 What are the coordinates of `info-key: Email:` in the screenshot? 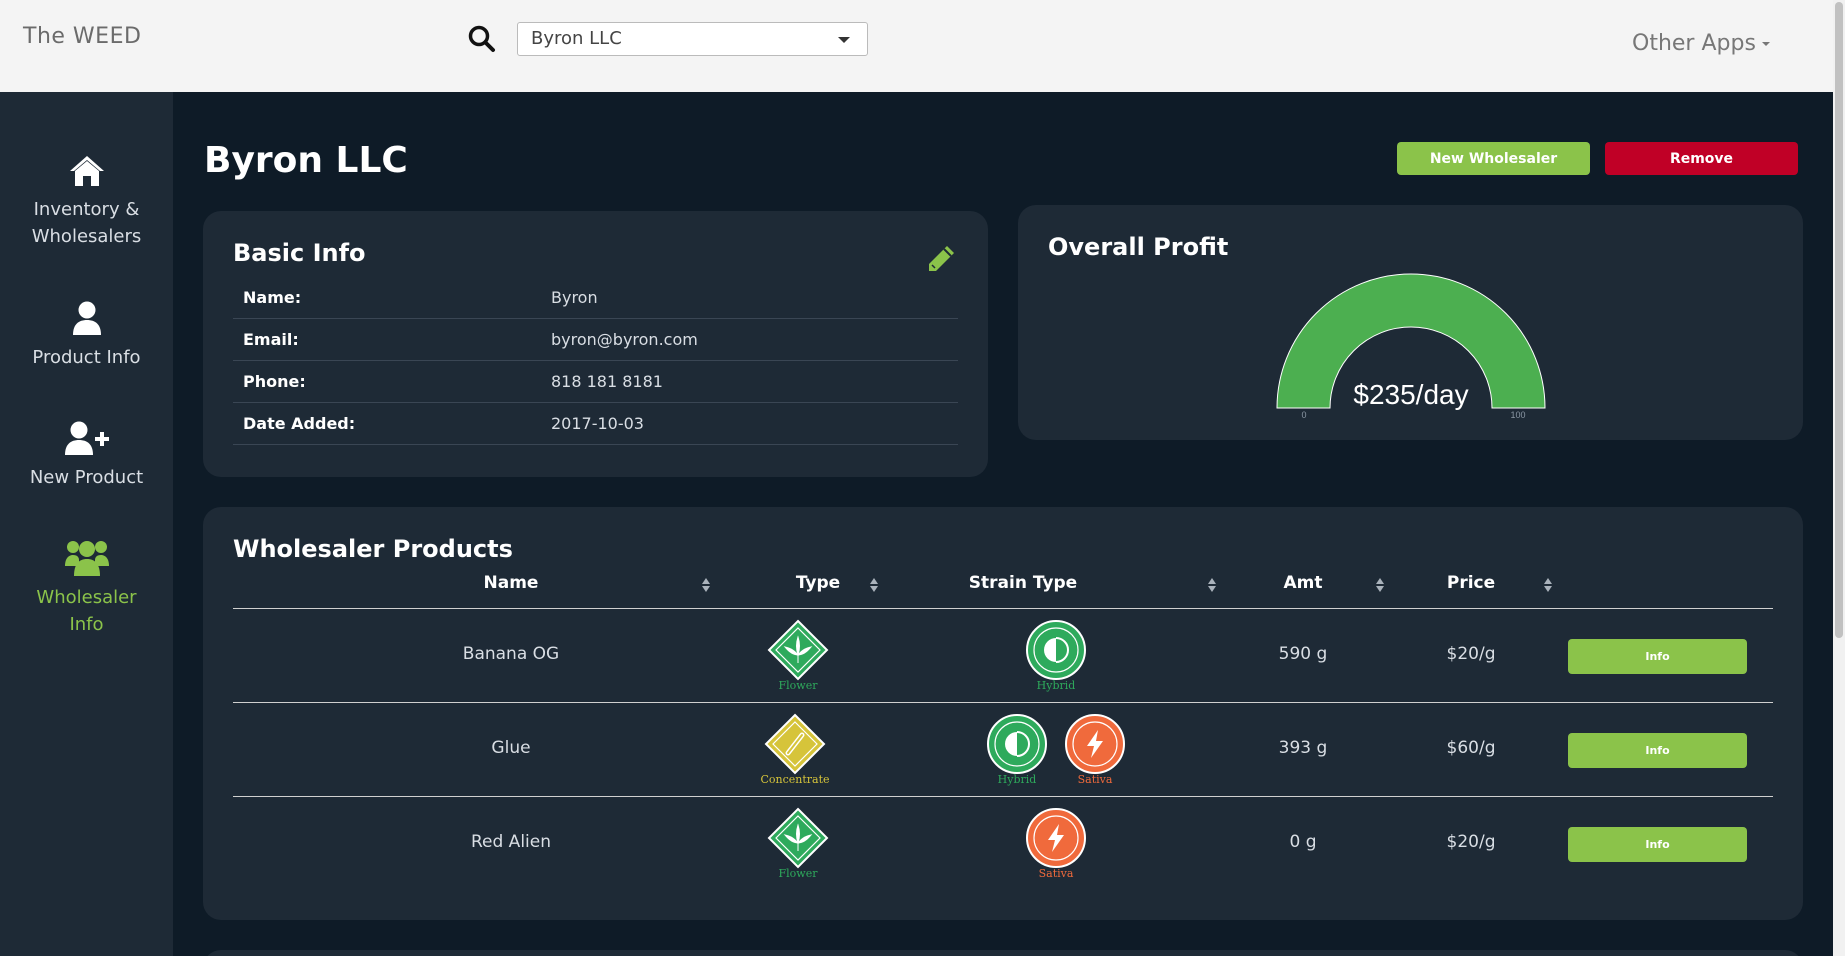 It's located at (271, 339).